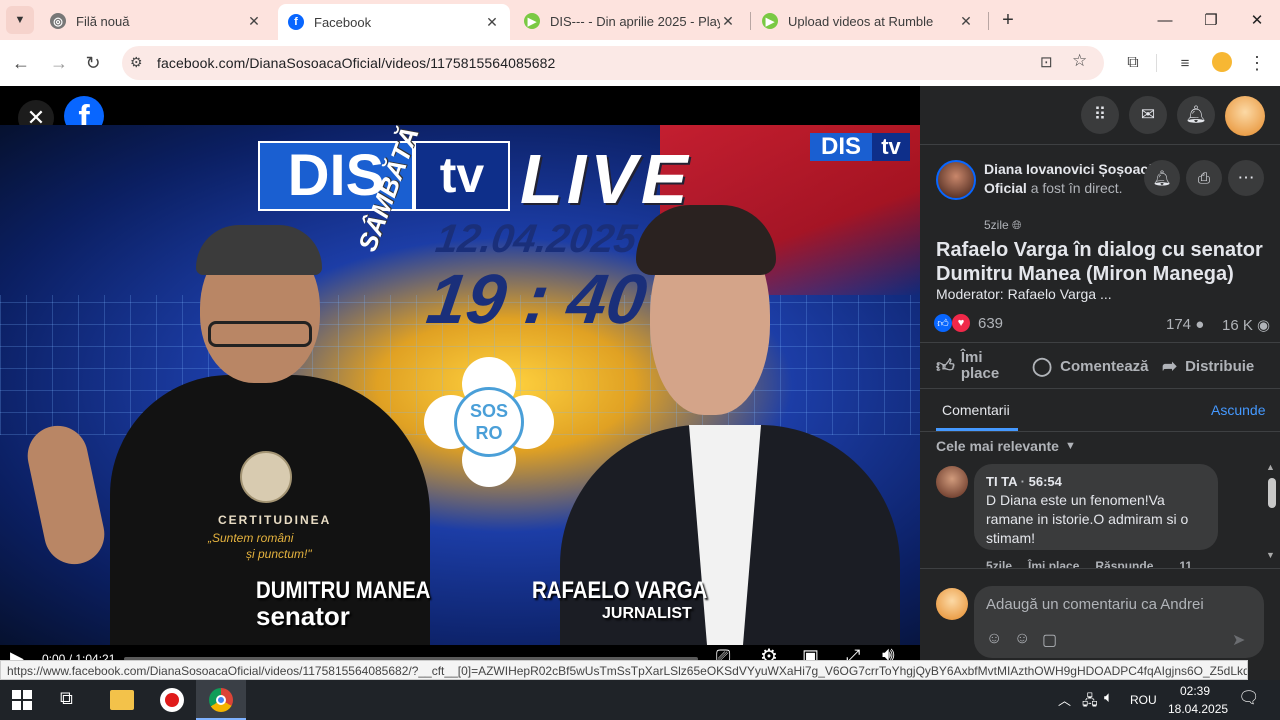  What do you see at coordinates (868, 21) in the screenshot?
I see `tab-rumble-upload: ▶ Upload videos at Rumble ✕` at bounding box center [868, 21].